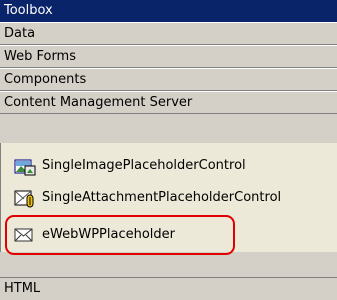  Describe the element at coordinates (45, 79) in the screenshot. I see `category-label: Components` at that location.